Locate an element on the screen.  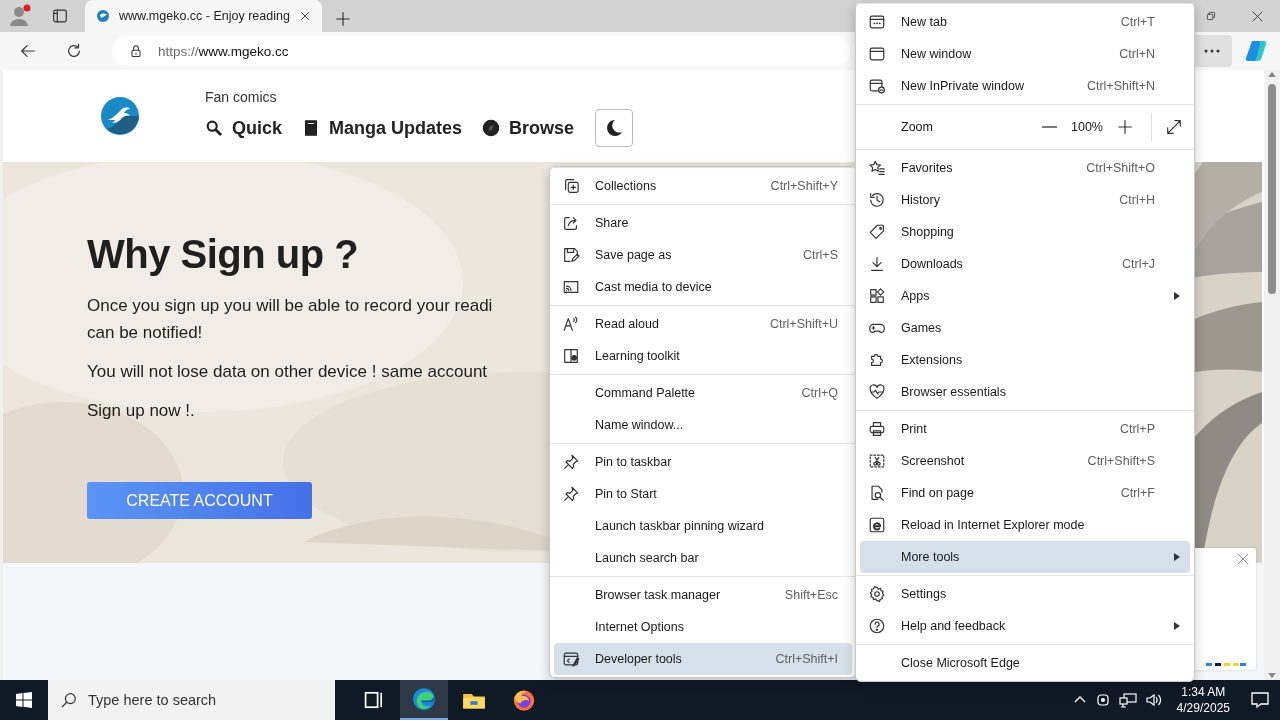
clock: 1:34 AM 4/29/2025 is located at coordinates (1203, 700).